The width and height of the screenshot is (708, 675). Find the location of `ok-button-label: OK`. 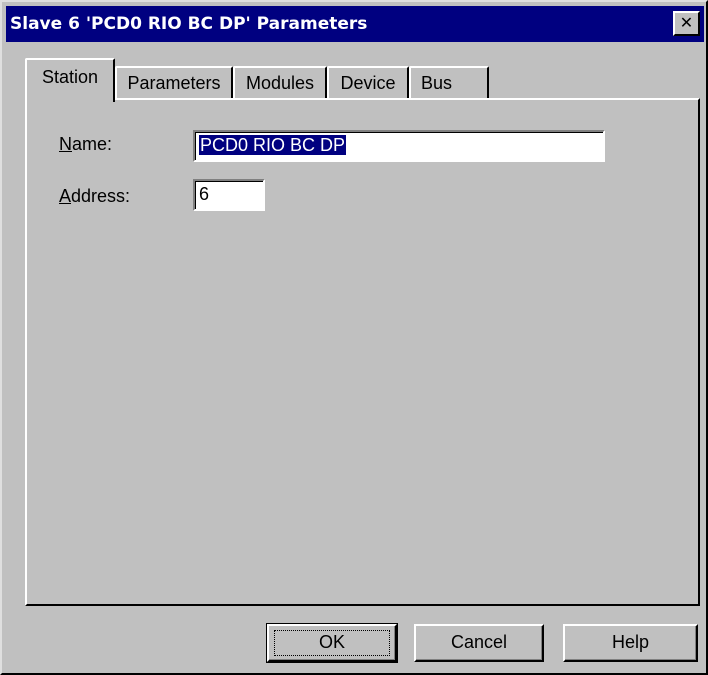

ok-button-label: OK is located at coordinates (331, 642).